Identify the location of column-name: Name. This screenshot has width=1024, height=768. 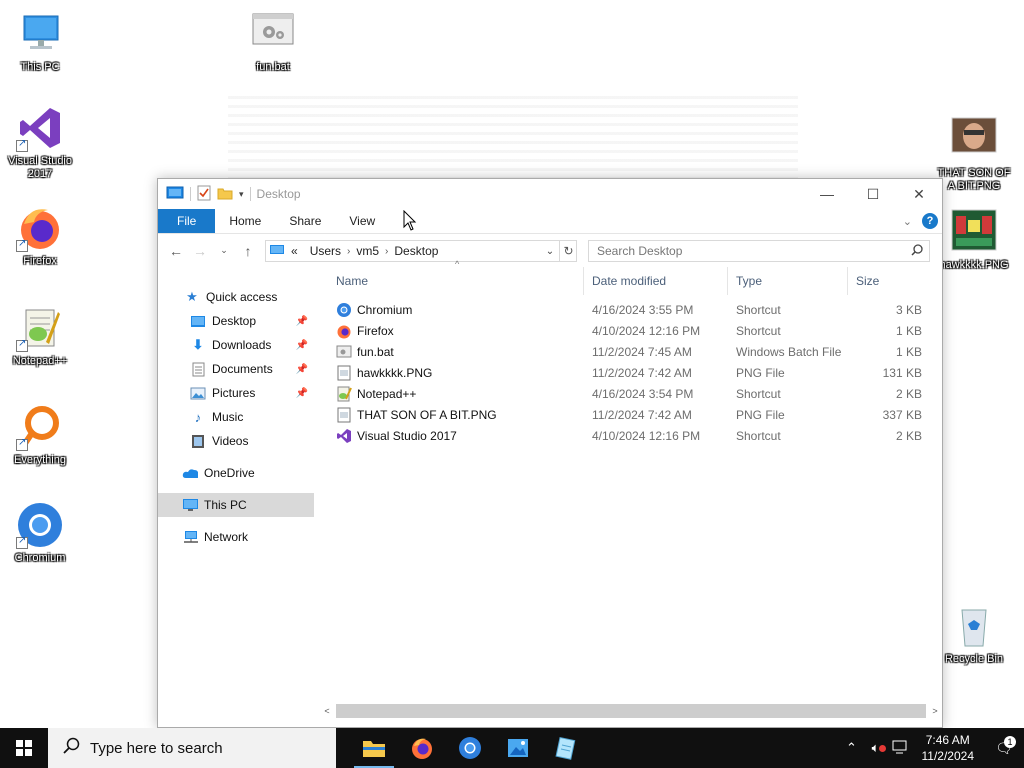
(456, 281).